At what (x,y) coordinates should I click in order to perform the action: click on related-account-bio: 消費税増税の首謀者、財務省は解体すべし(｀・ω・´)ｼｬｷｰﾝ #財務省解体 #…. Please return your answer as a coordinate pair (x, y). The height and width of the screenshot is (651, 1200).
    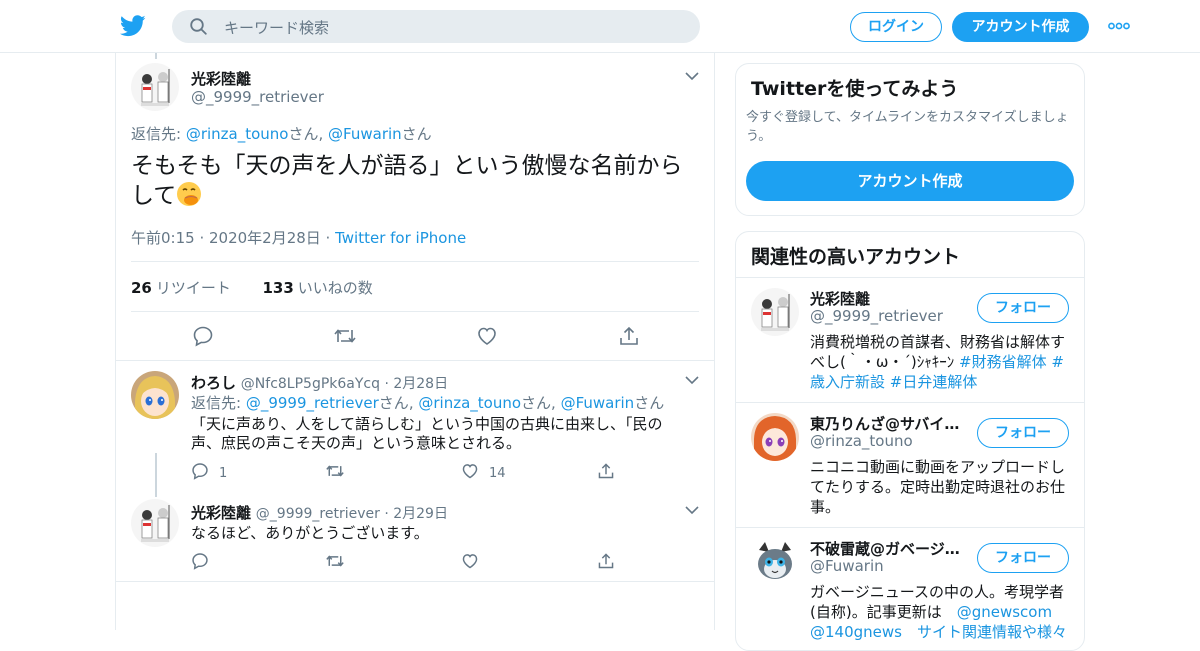
    Looking at the image, I should click on (941, 362).